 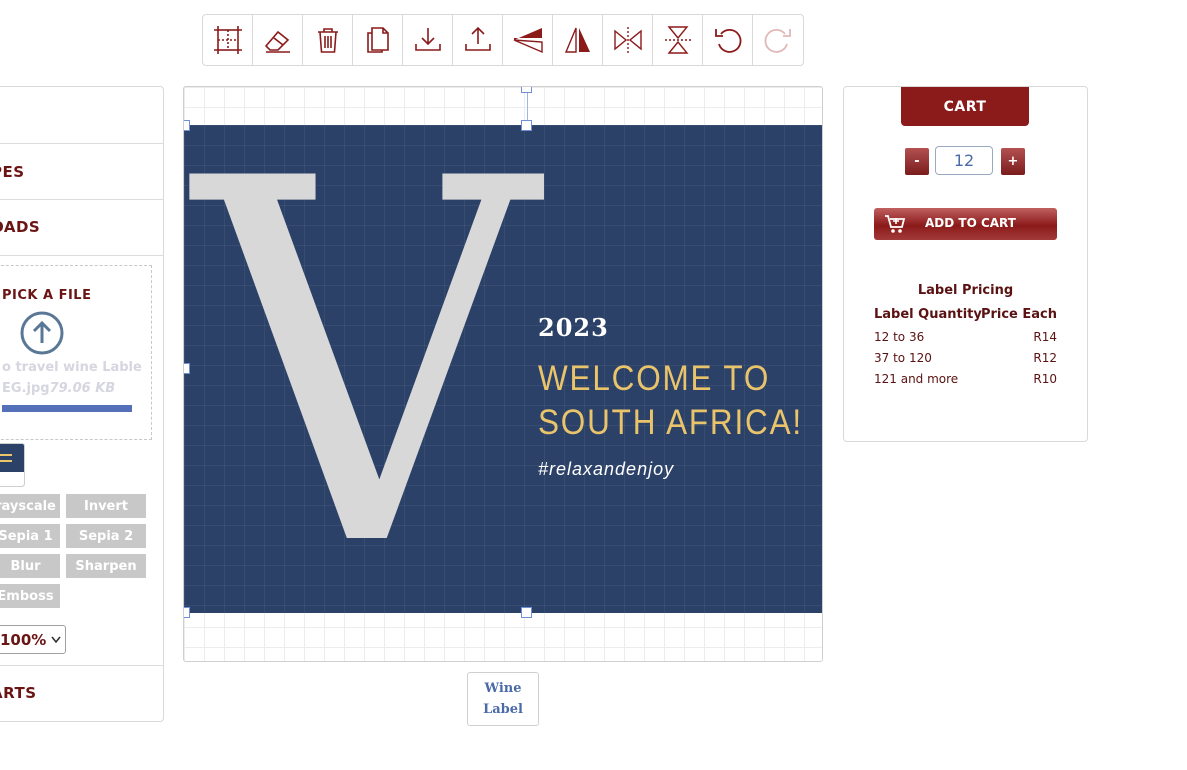 I want to click on col-price-header: Price Each, so click(x=1018, y=314).